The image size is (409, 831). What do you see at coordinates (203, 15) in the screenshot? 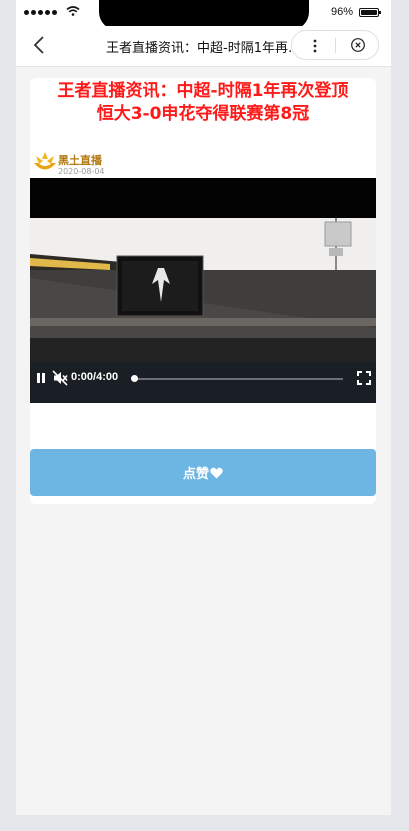
I see `status-bar: 96%` at bounding box center [203, 15].